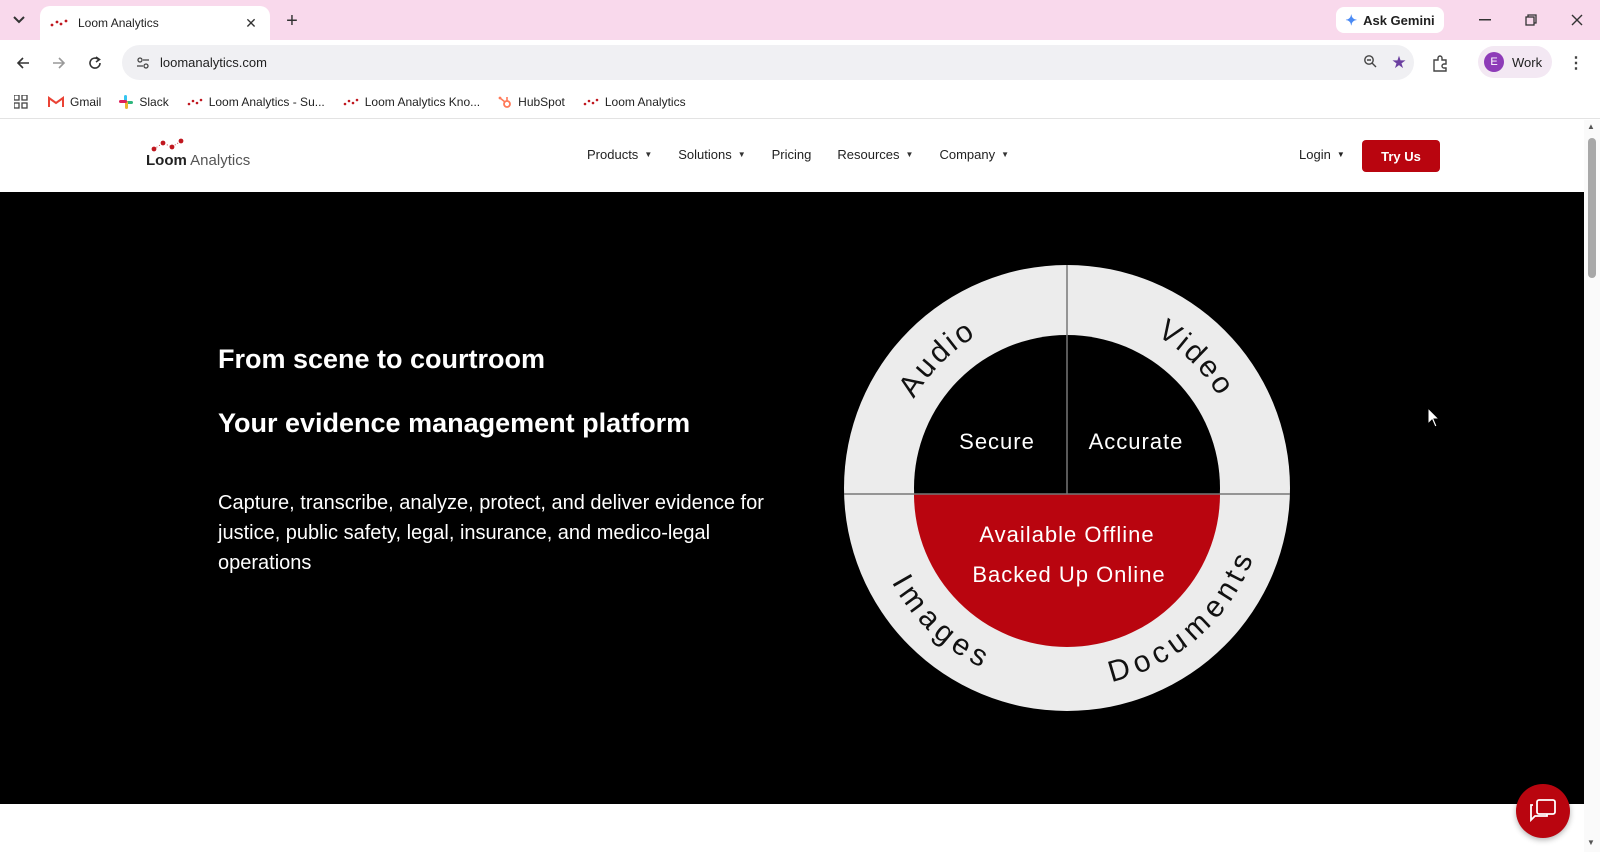 The image size is (1600, 852). I want to click on menu-resources: Resources ▼, so click(875, 154).